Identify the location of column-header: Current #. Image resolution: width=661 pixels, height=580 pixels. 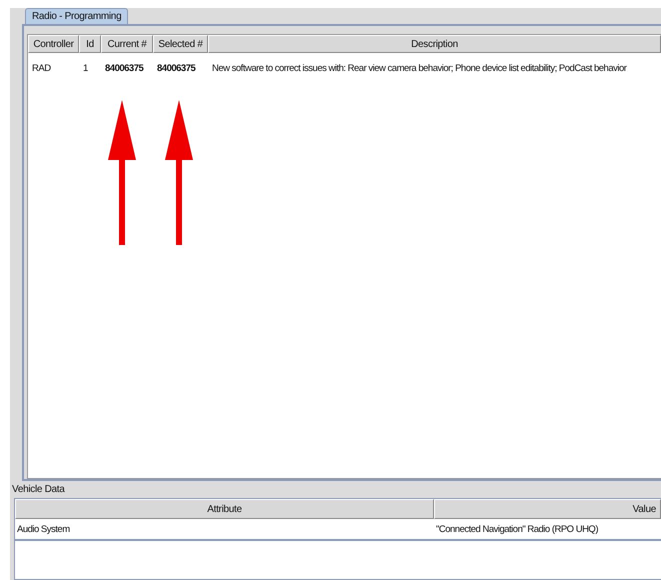
(127, 44).